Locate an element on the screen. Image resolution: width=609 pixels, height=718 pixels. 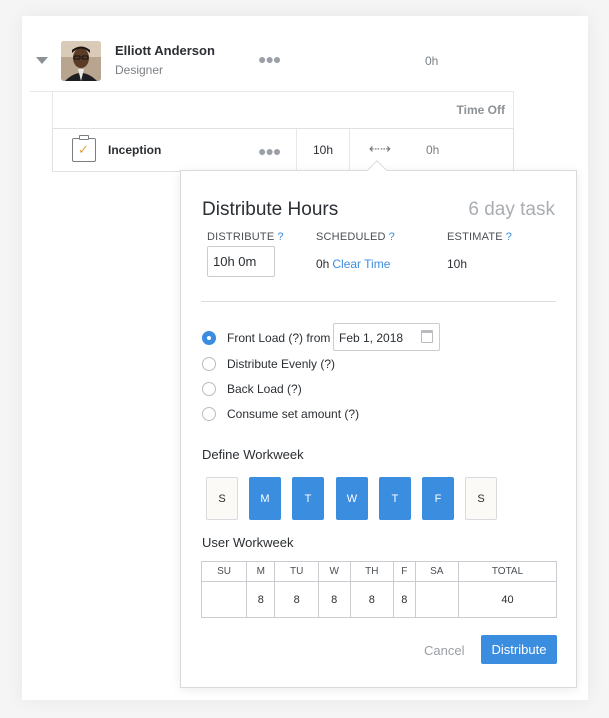
column-header: F is located at coordinates (404, 571).